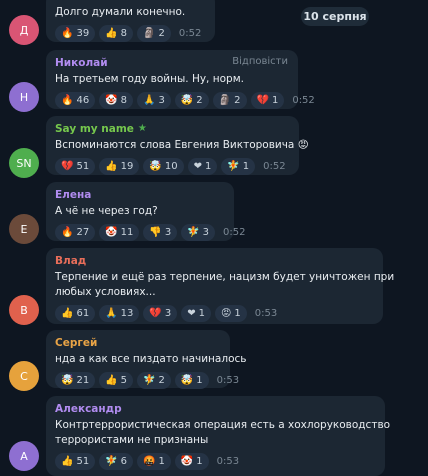  What do you see at coordinates (260, 61) in the screenshot?
I see `reply-button: Відповісти` at bounding box center [260, 61].